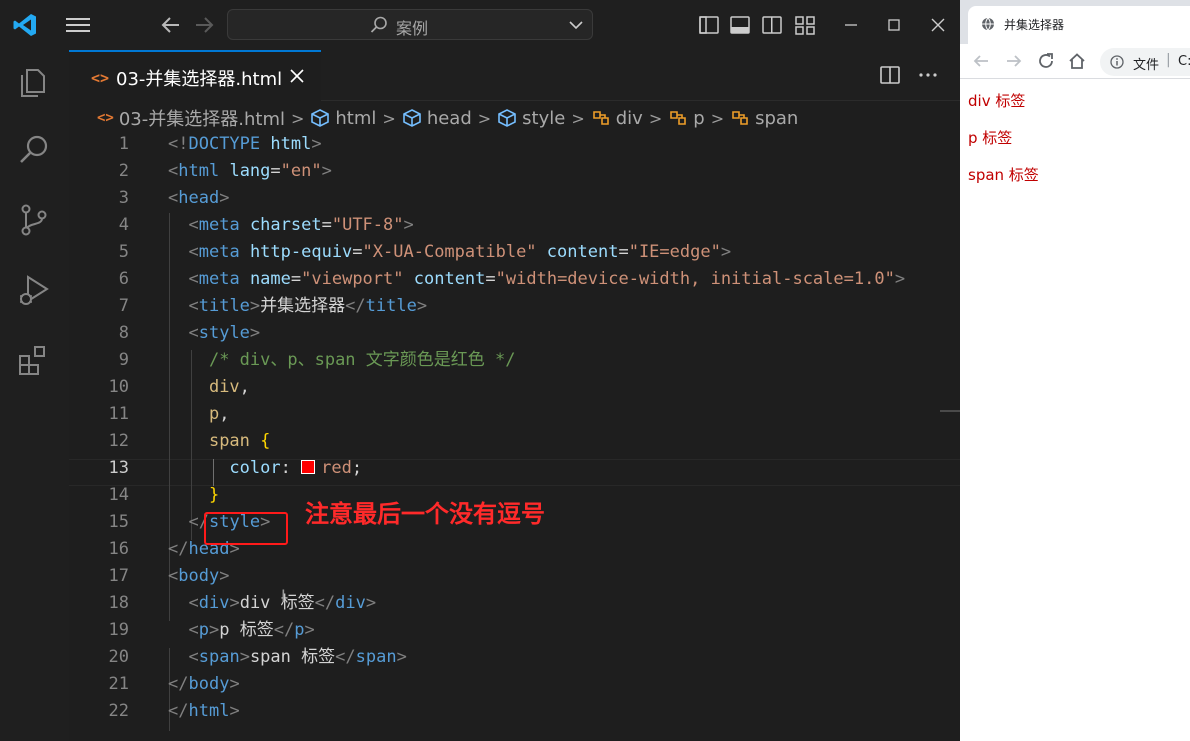  I want to click on hamburger-menu-icon, so click(78, 25).